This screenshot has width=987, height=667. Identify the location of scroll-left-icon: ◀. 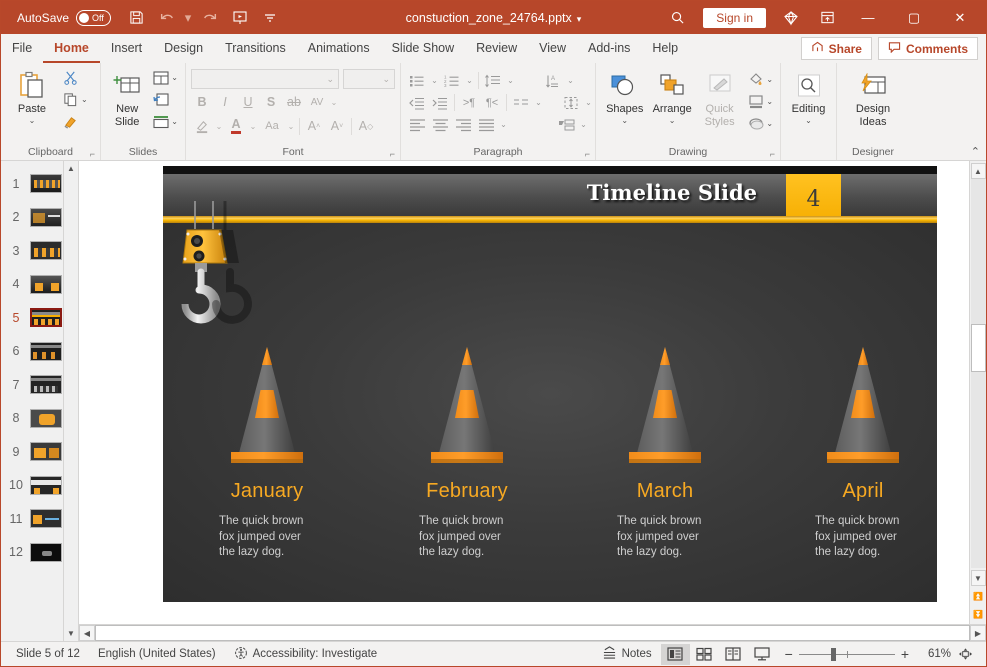
(87, 633).